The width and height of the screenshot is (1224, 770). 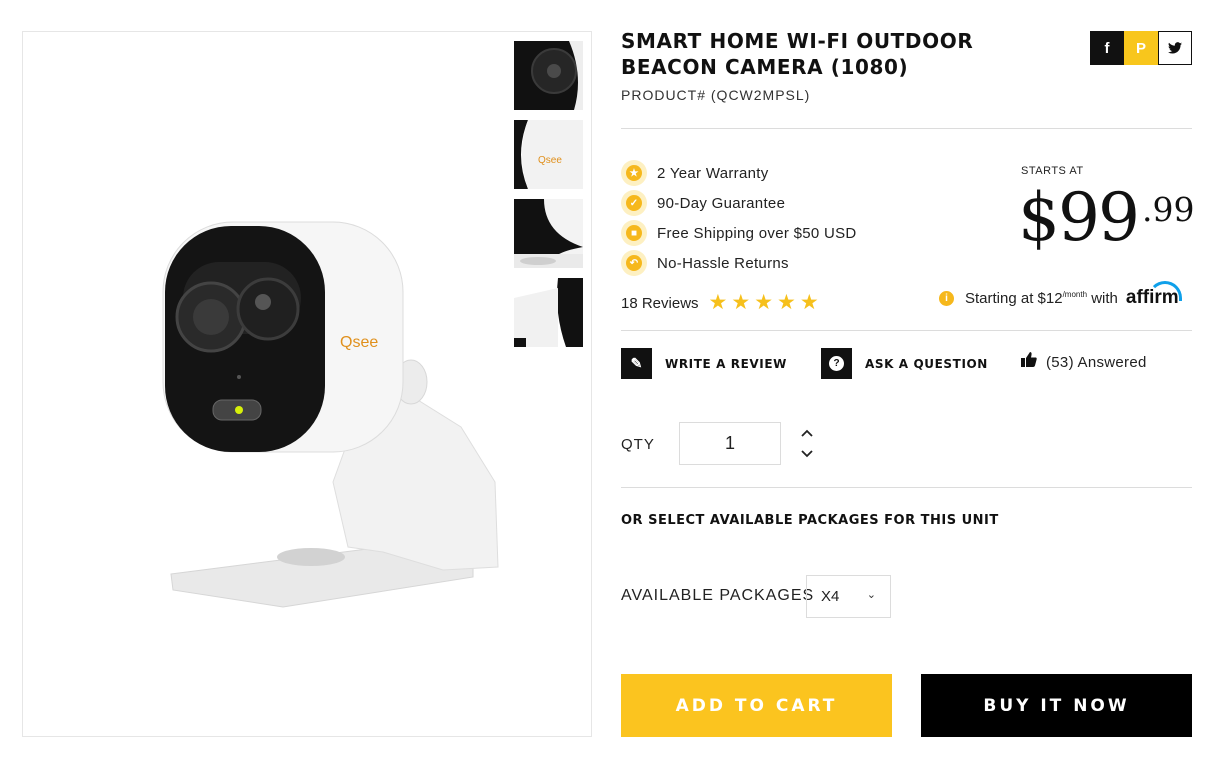 I want to click on share-buttons: f P, so click(x=1141, y=48).